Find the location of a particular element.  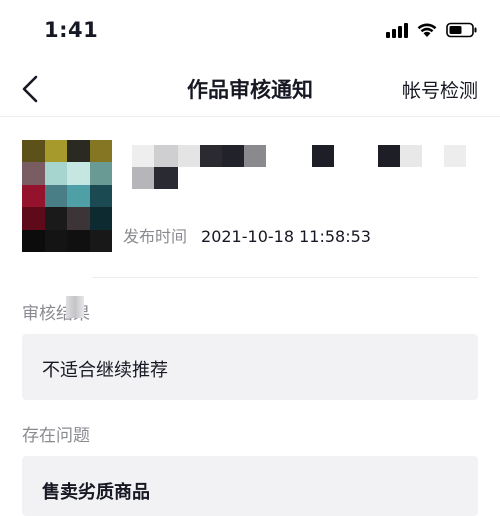

nav-bar: 作品审核通知 帐号检测 is located at coordinates (250, 88).